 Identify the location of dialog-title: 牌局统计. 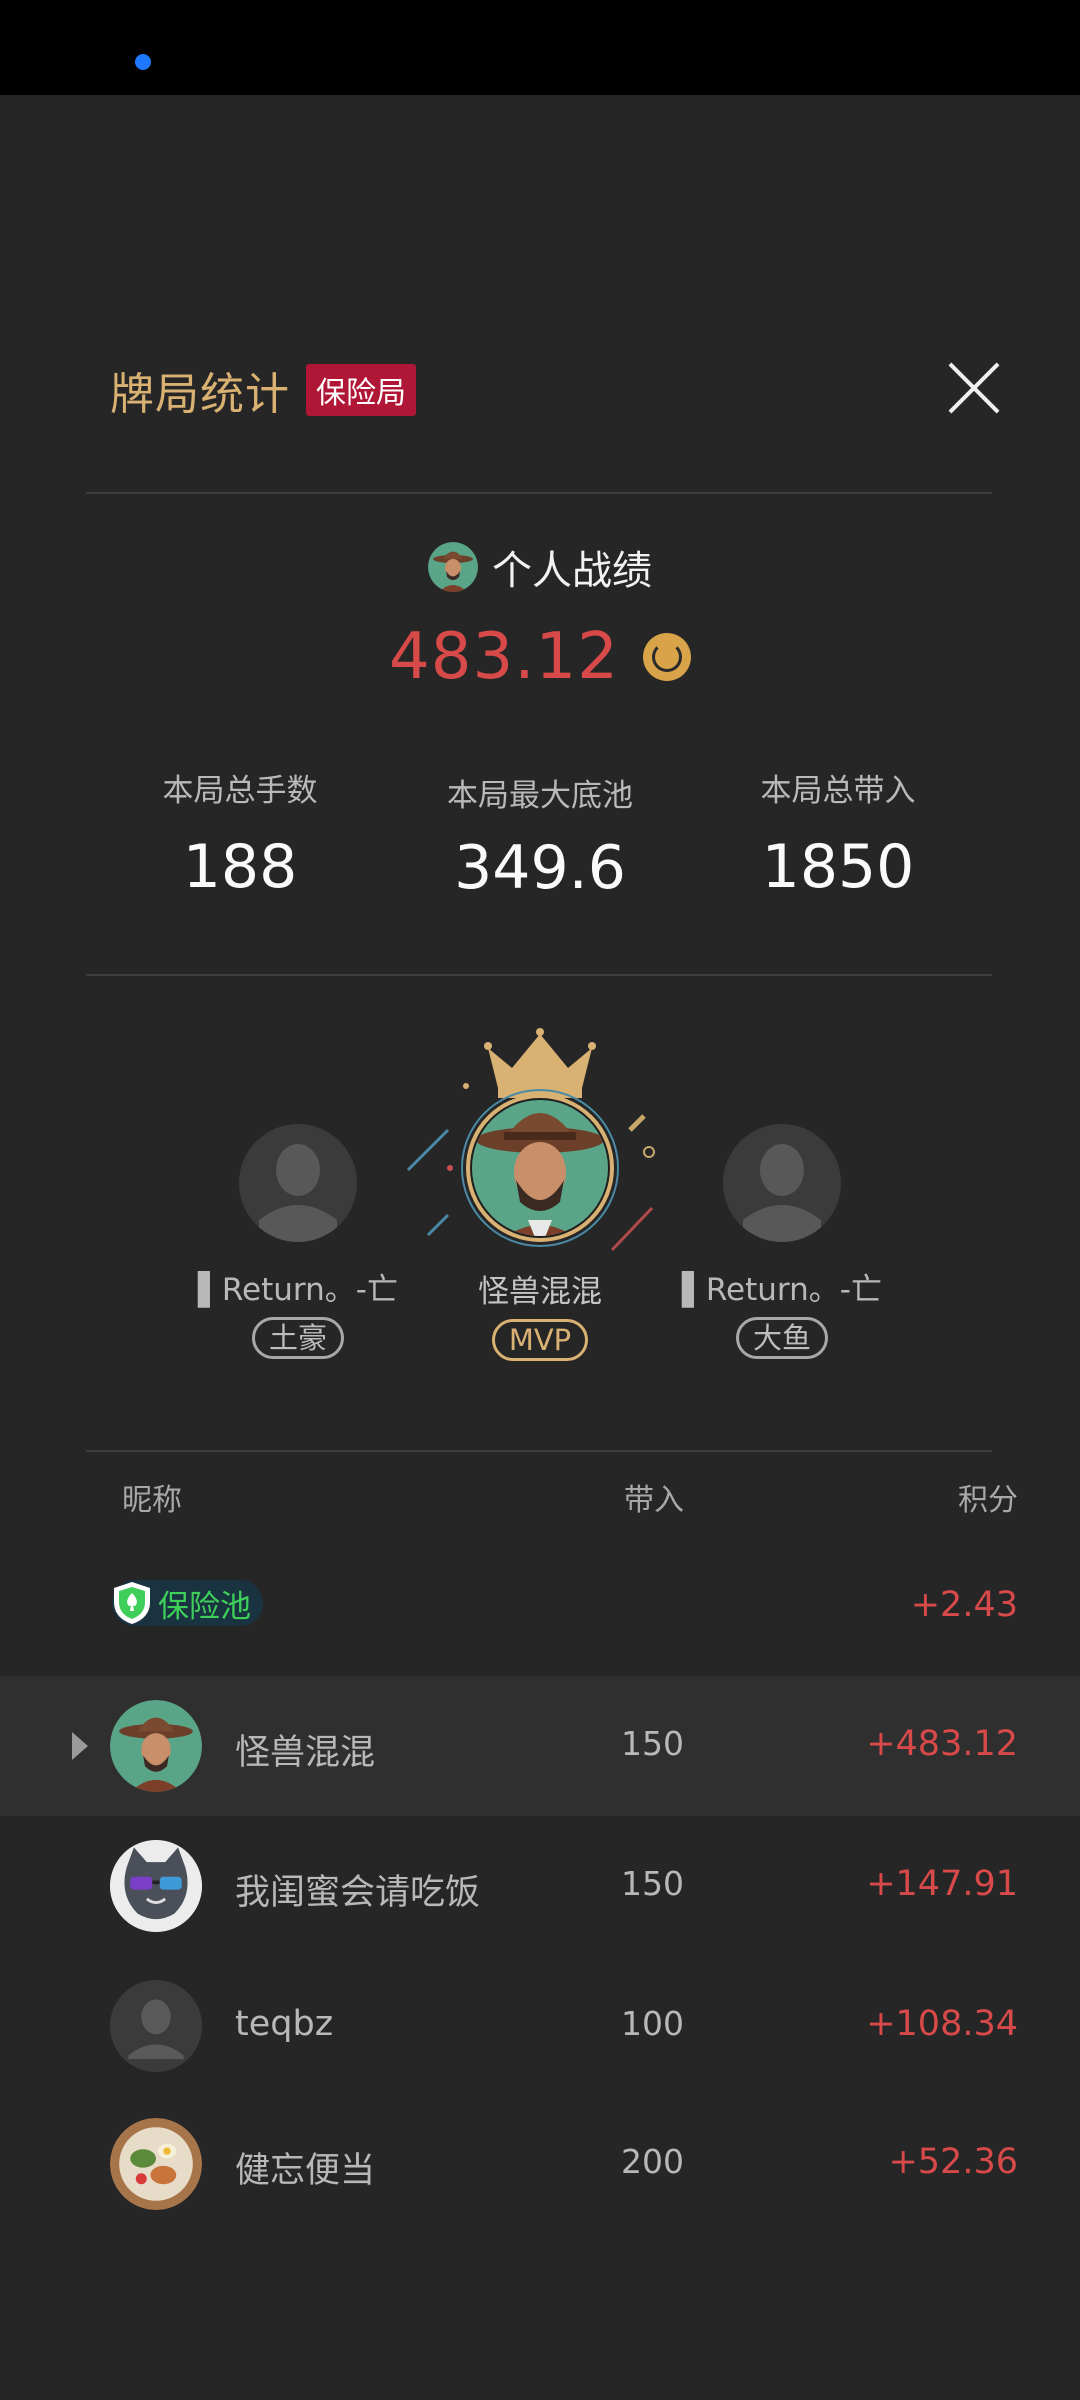
(200, 394).